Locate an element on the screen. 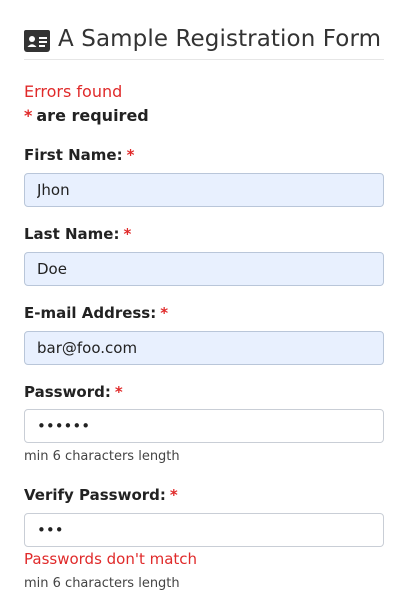 The height and width of the screenshot is (608, 405). errors-found-message: Errors found is located at coordinates (73, 91).